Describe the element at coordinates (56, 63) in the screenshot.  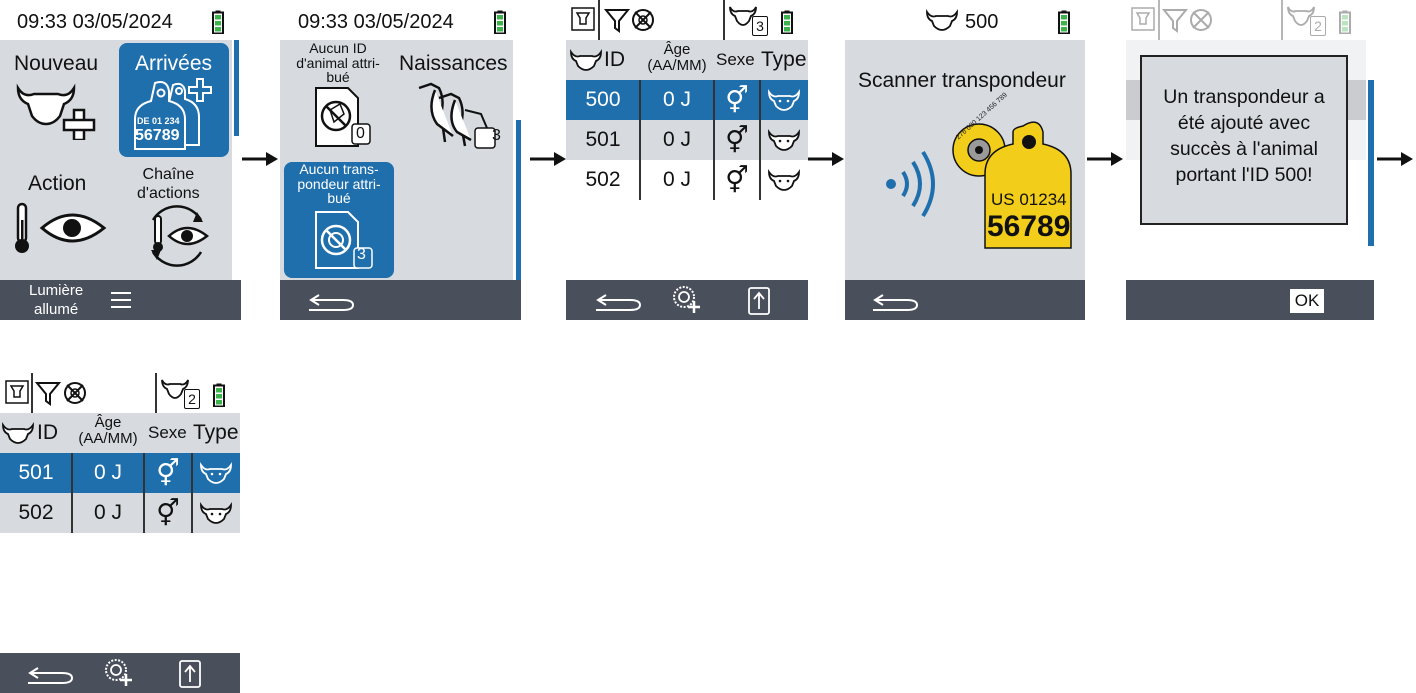
I see `tile-new-label: Nouveau` at that location.